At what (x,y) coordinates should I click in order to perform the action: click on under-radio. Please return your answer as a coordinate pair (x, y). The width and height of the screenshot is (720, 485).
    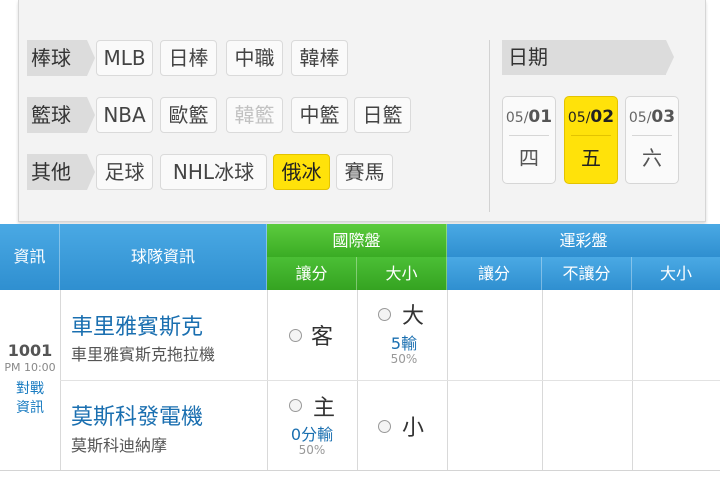
    Looking at the image, I should click on (384, 426).